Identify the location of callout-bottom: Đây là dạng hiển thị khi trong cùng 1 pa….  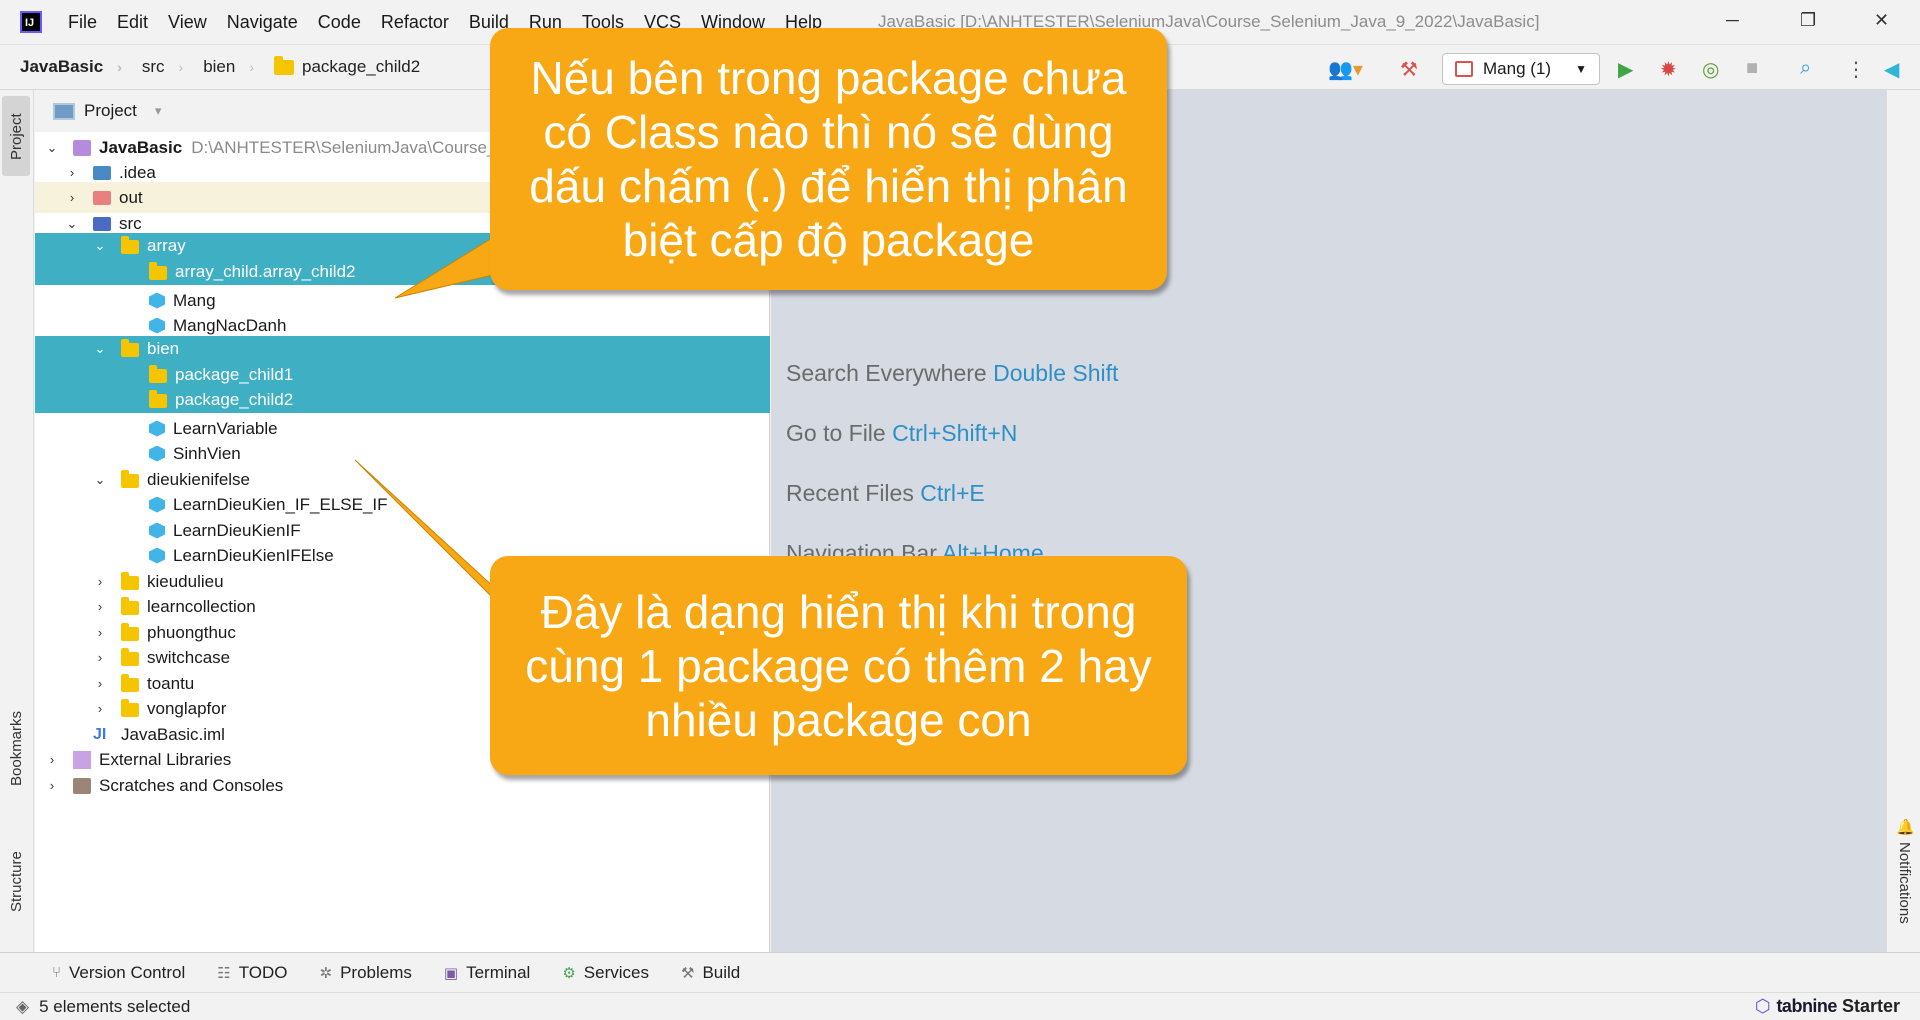
(838, 665).